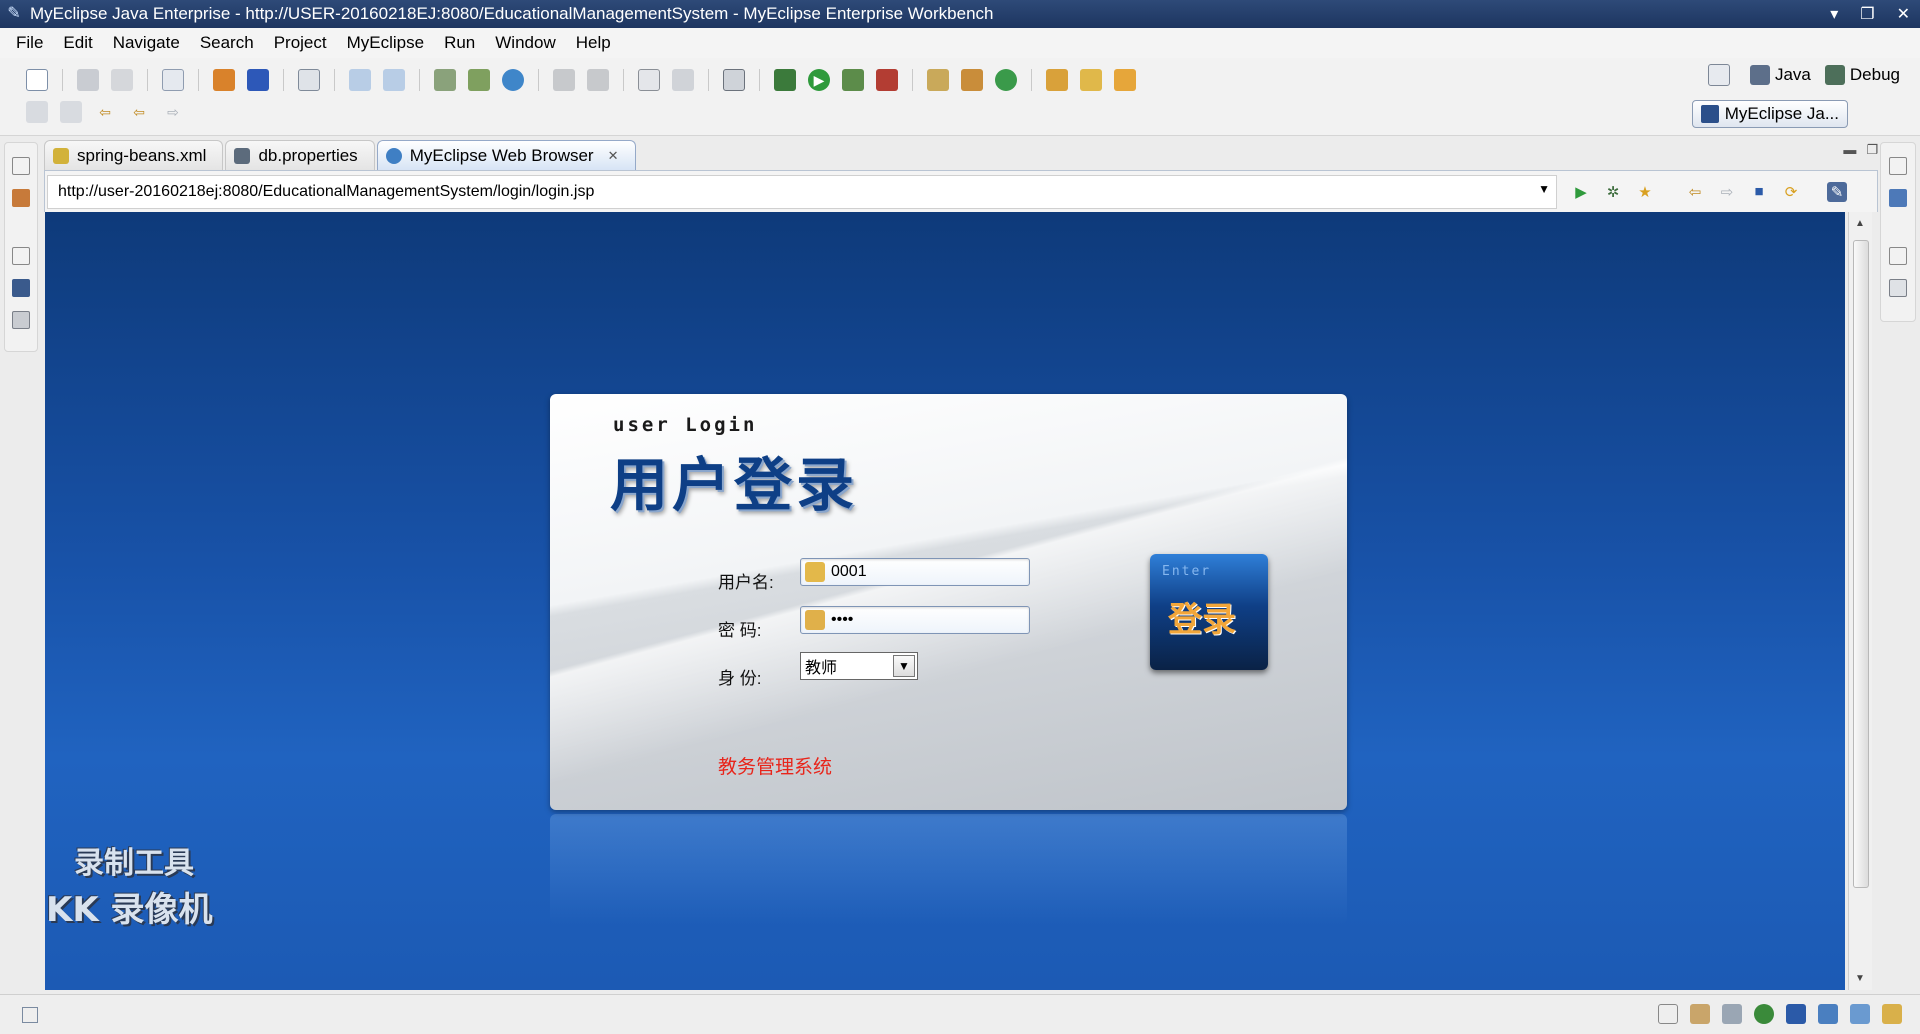 The width and height of the screenshot is (1920, 1034). Describe the element at coordinates (479, 80) in the screenshot. I see `stop-server-icon` at that location.